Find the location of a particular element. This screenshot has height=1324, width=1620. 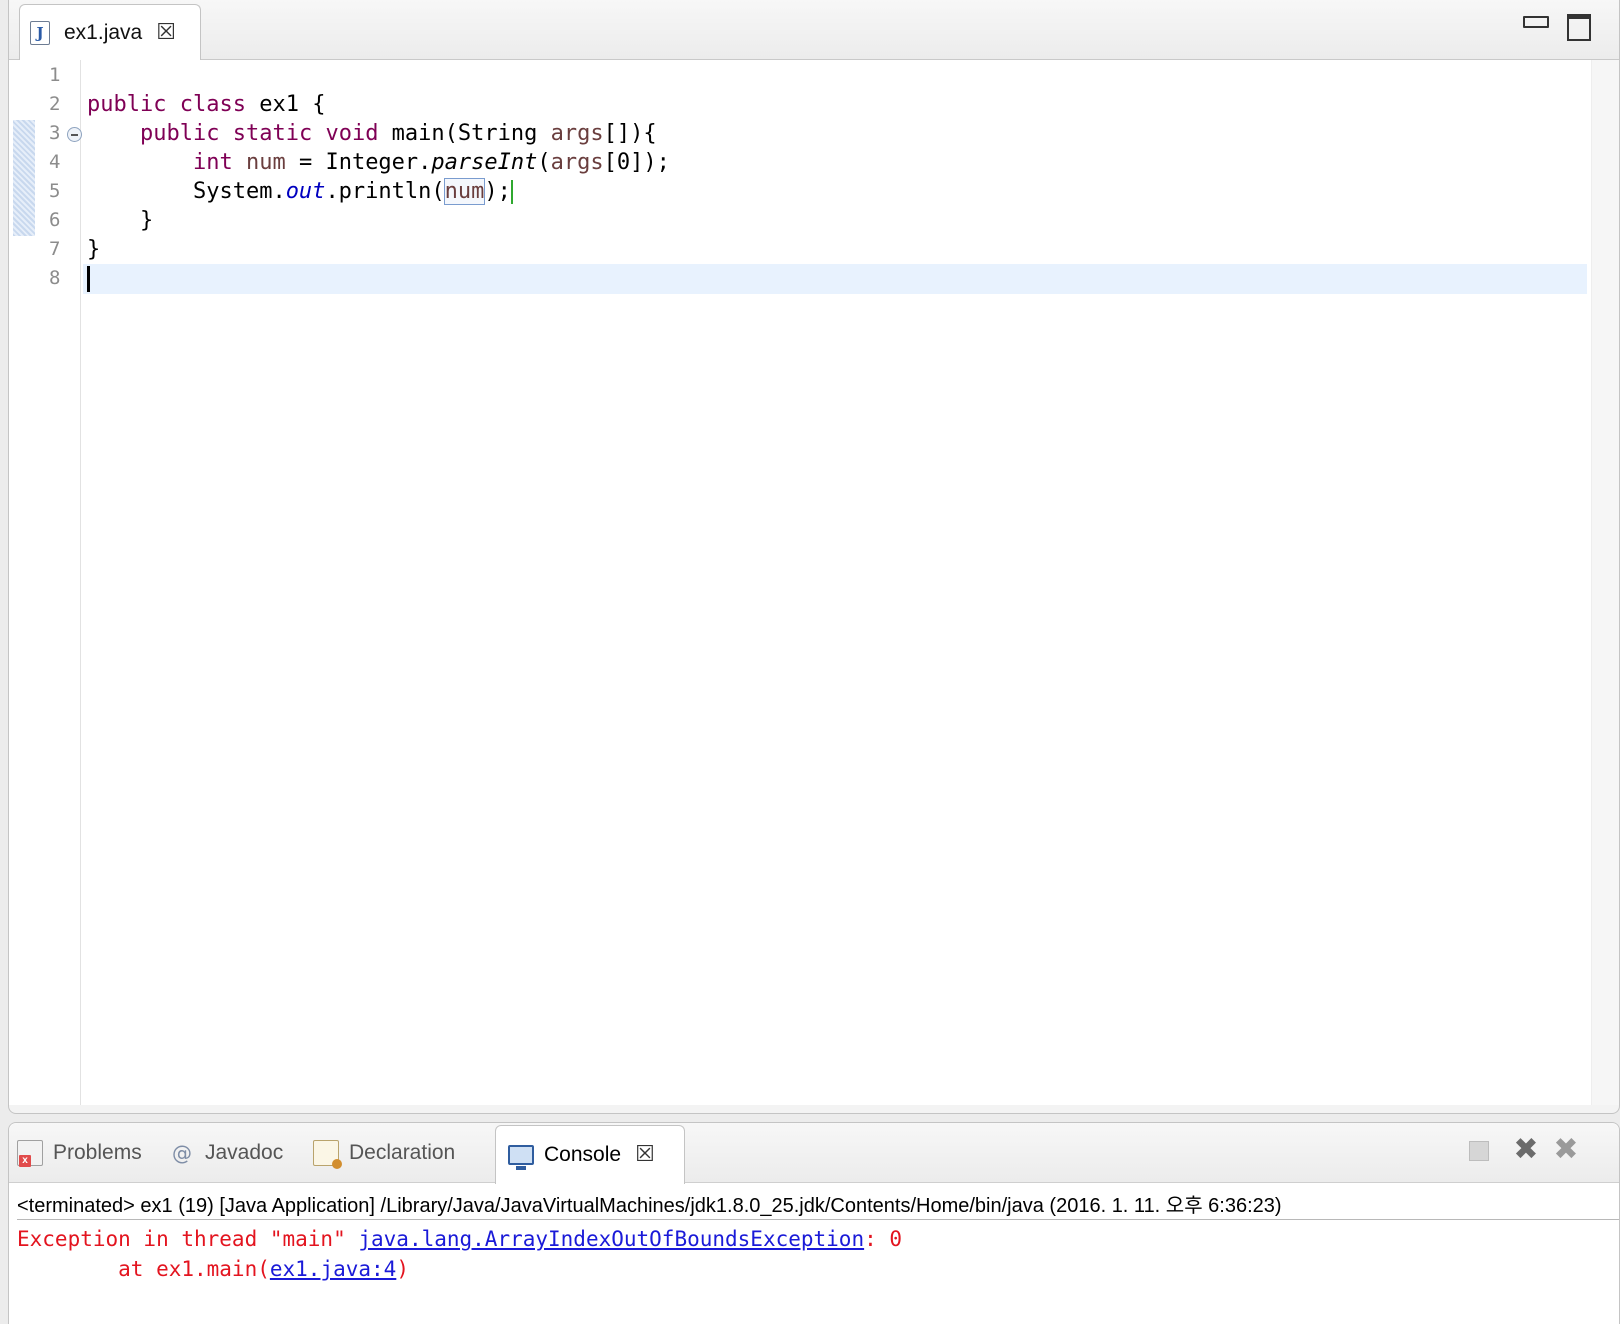

line-number: 1 is located at coordinates (55, 75).